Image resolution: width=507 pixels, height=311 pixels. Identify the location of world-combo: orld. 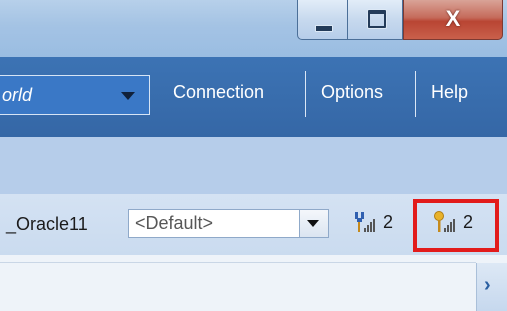
(75, 95).